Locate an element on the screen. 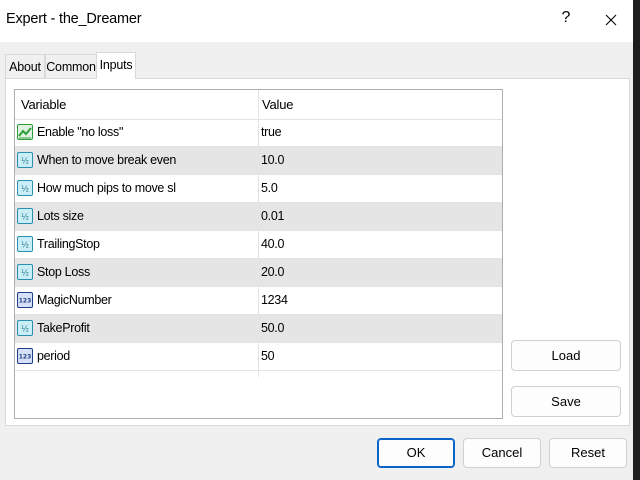 This screenshot has height=480, width=640. variable-name: Lots size is located at coordinates (60, 216).